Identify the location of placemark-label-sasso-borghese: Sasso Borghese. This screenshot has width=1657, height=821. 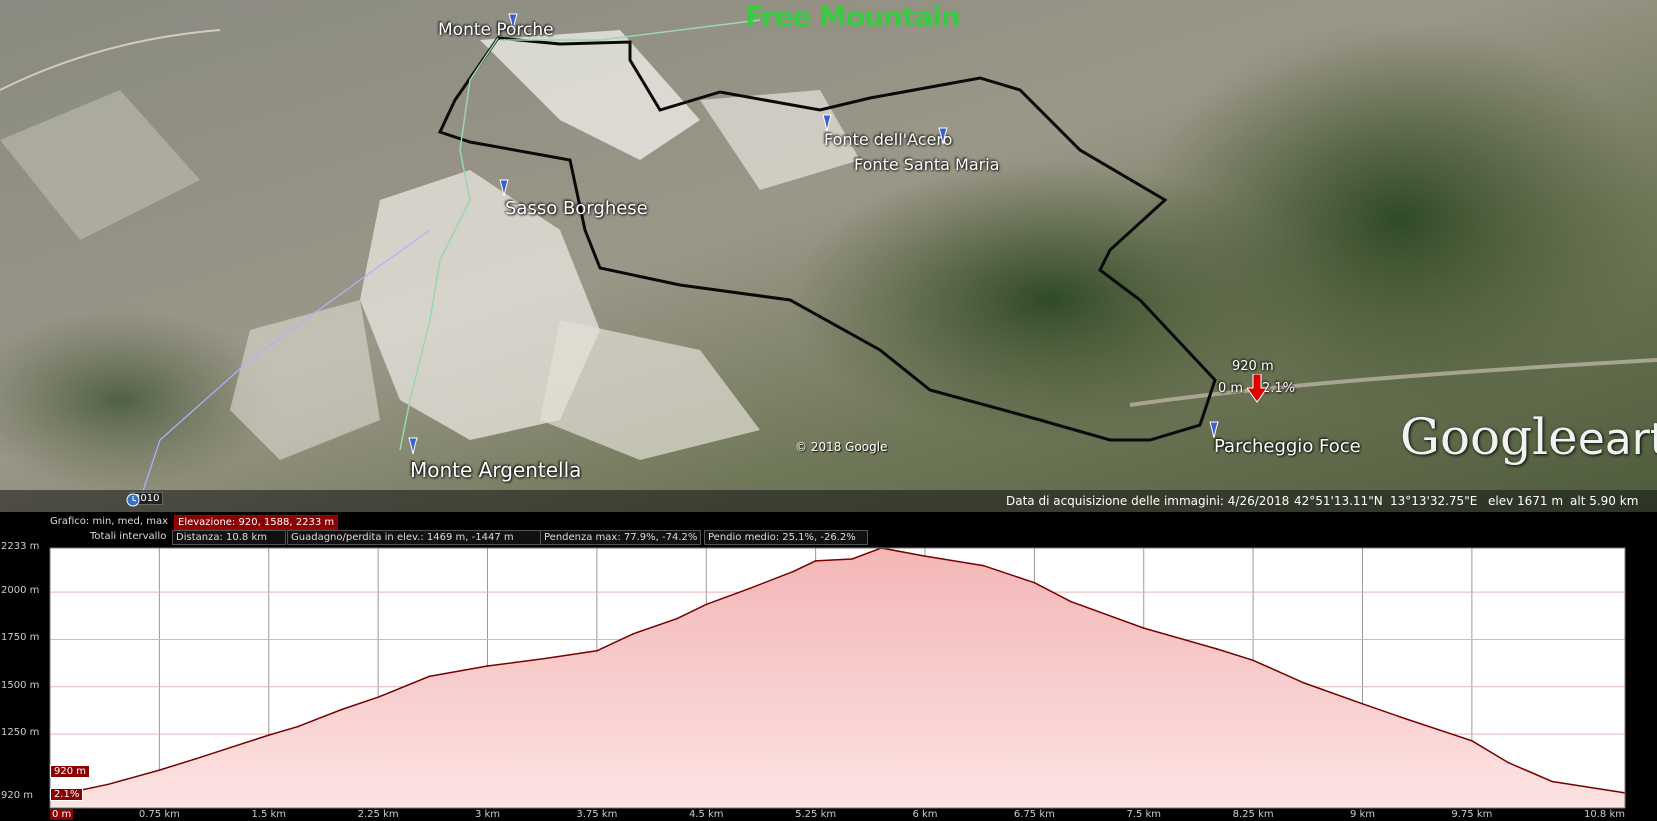
(576, 208).